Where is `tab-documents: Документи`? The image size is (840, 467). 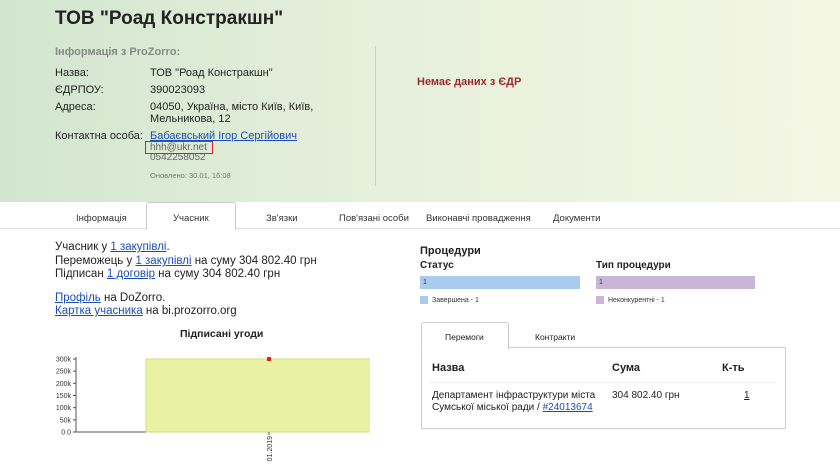
tab-documents: Документи is located at coordinates (576, 218).